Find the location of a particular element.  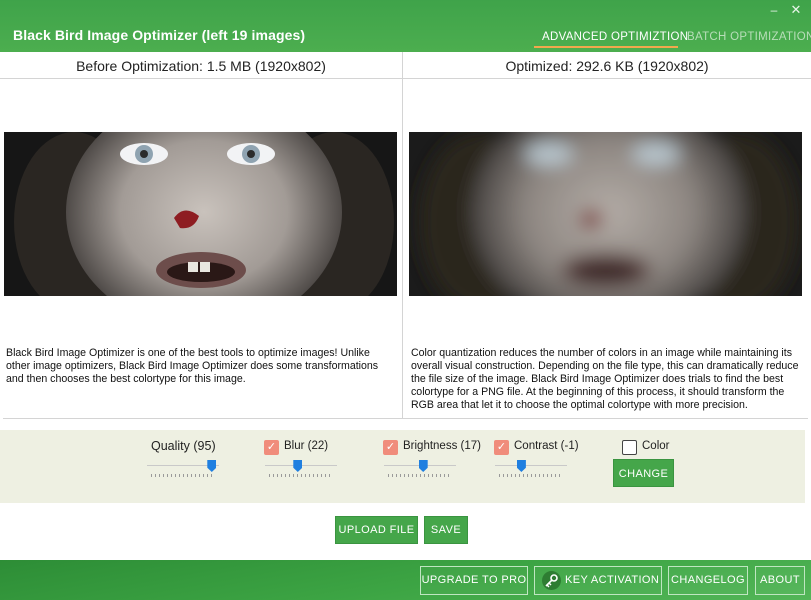

brightness-slider is located at coordinates (420, 470).